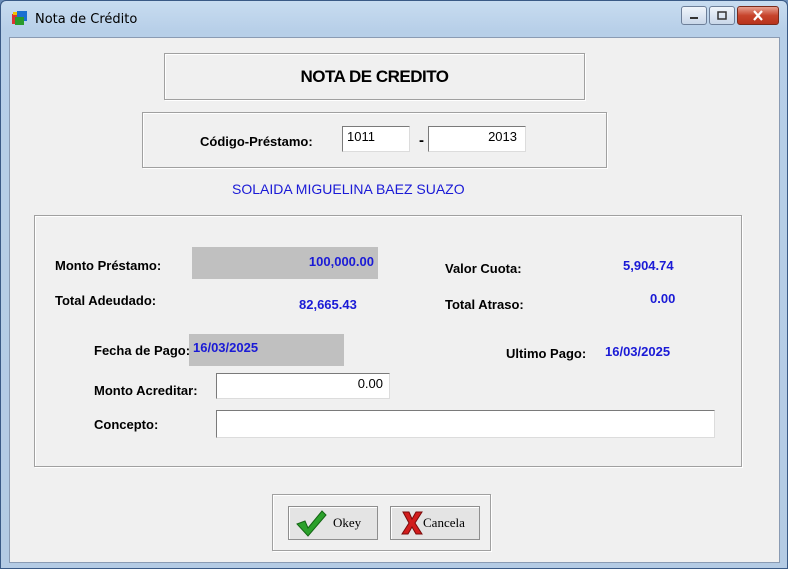 The width and height of the screenshot is (788, 569). I want to click on maximize-button, so click(722, 15).